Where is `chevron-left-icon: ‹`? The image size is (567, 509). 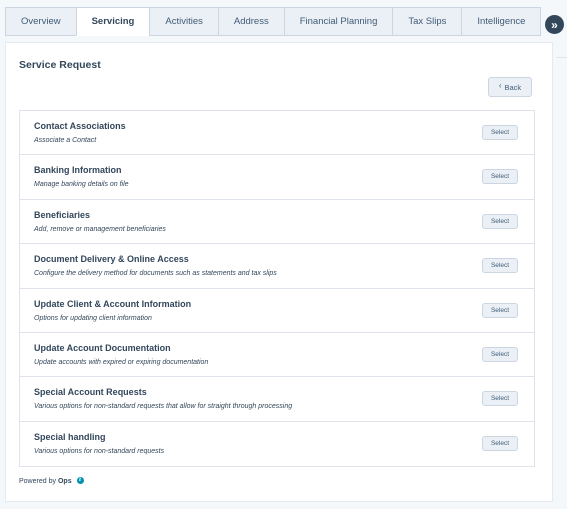
chevron-left-icon: ‹ is located at coordinates (500, 85).